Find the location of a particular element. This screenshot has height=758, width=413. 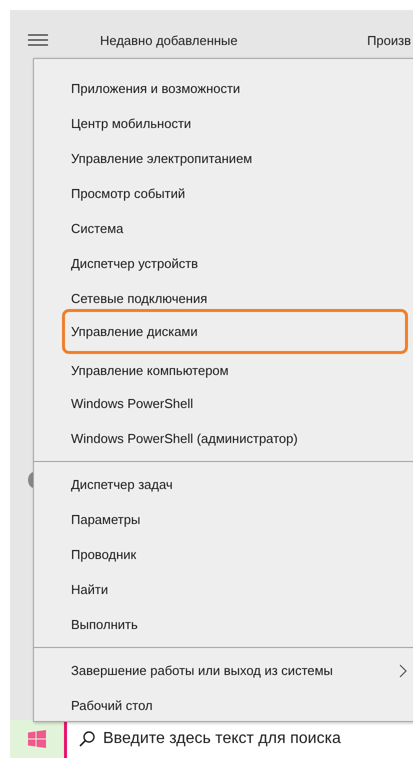

menu-item: Диспетчер задач is located at coordinates (223, 484).